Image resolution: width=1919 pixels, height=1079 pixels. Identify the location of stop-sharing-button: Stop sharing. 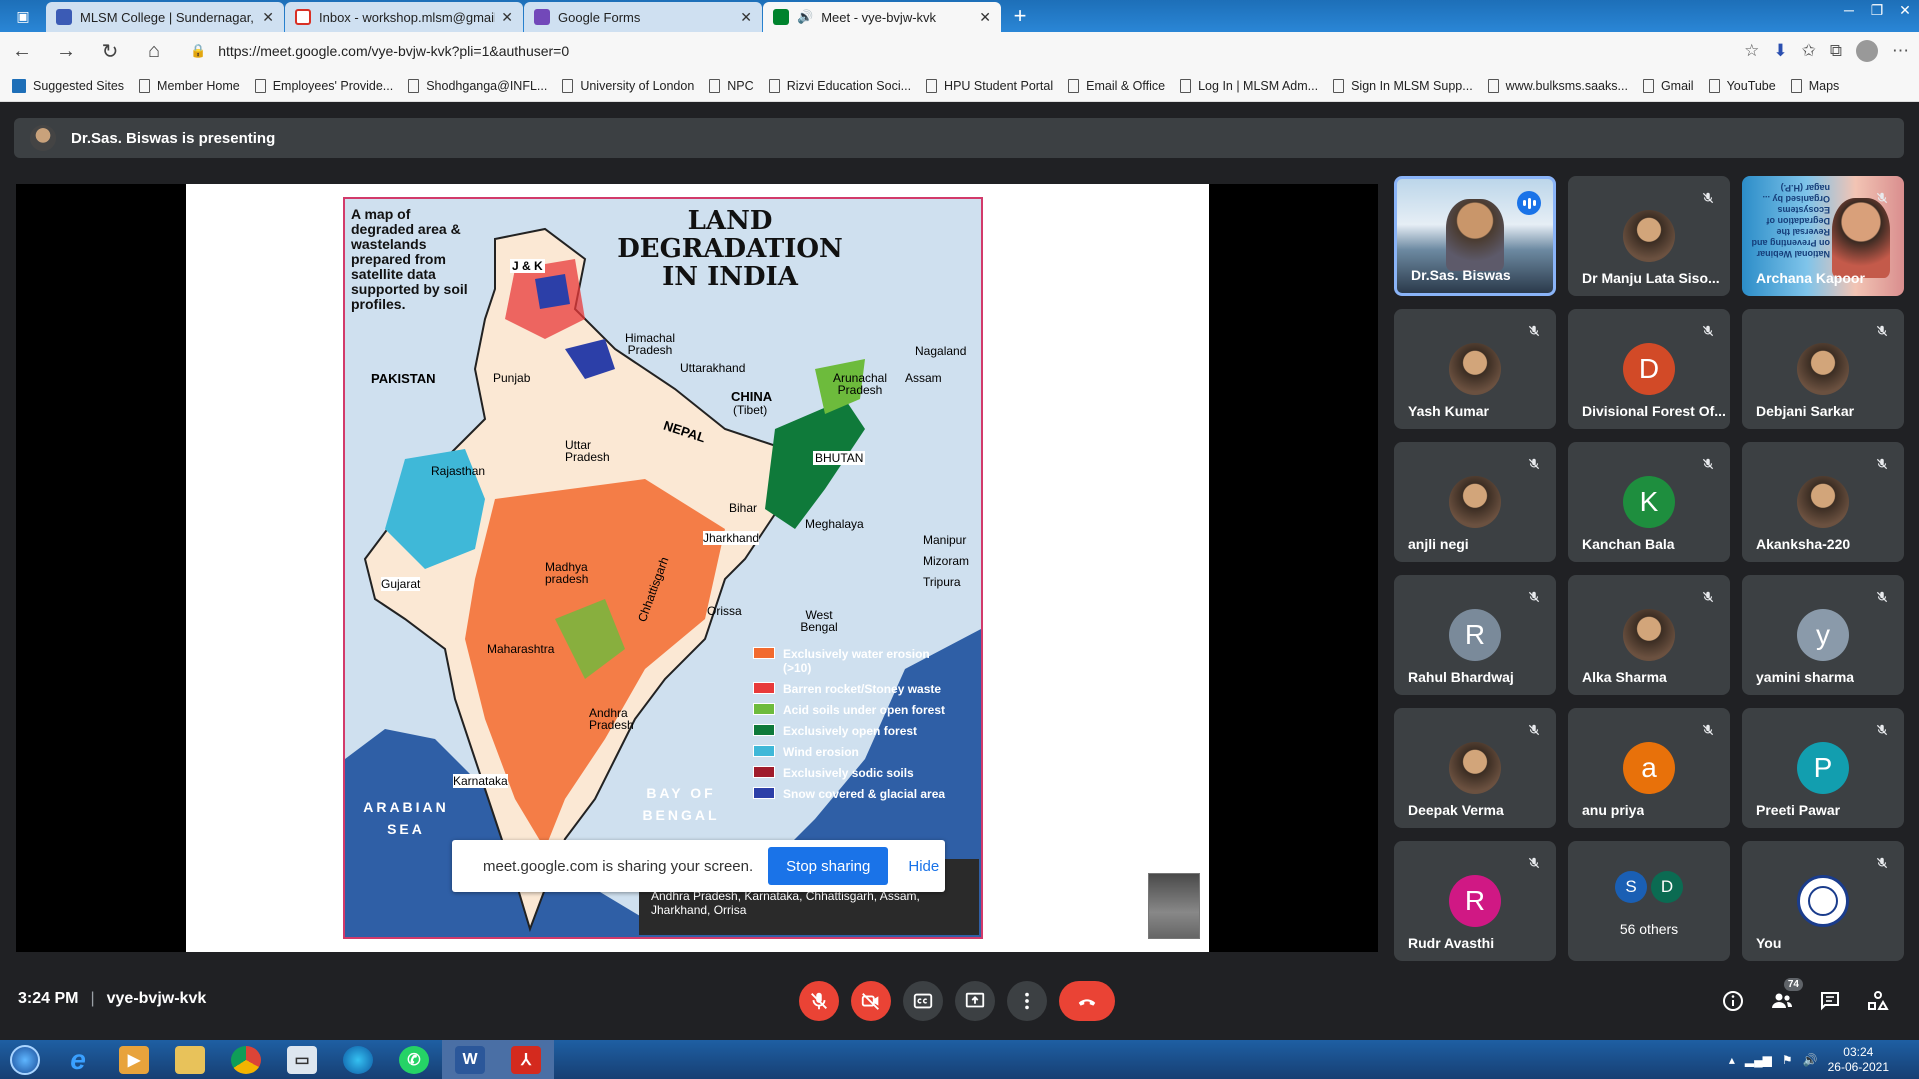
(828, 866).